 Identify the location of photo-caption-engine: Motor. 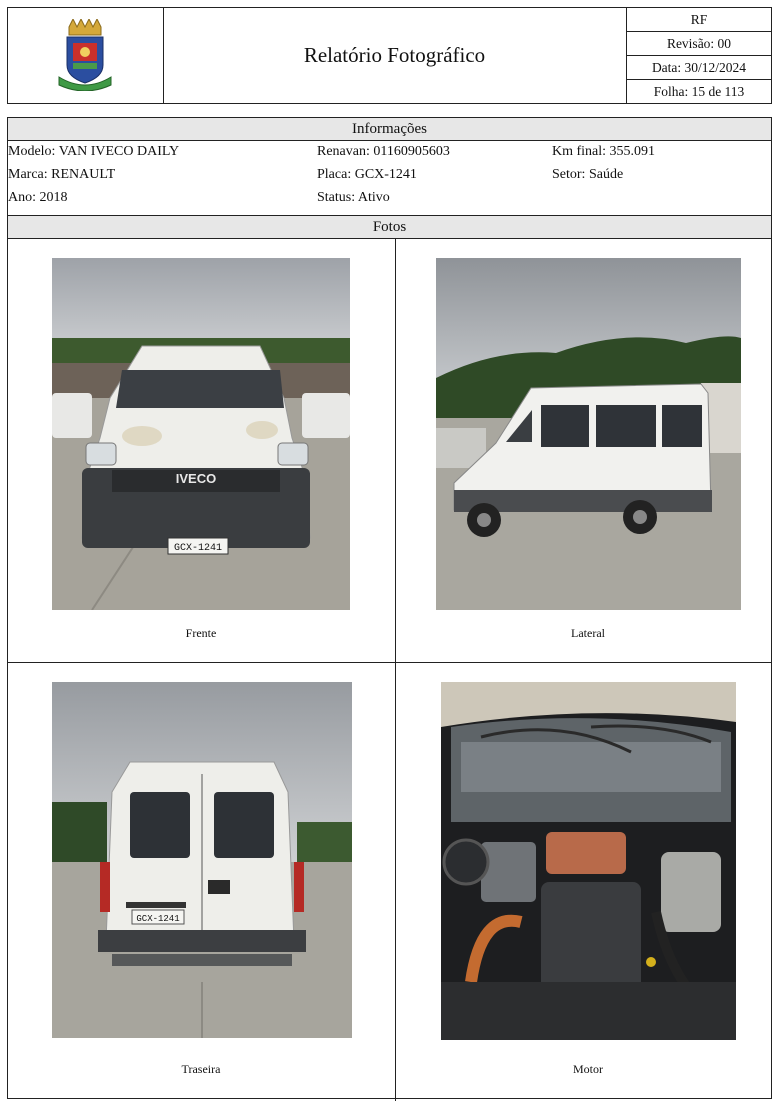
(588, 1069).